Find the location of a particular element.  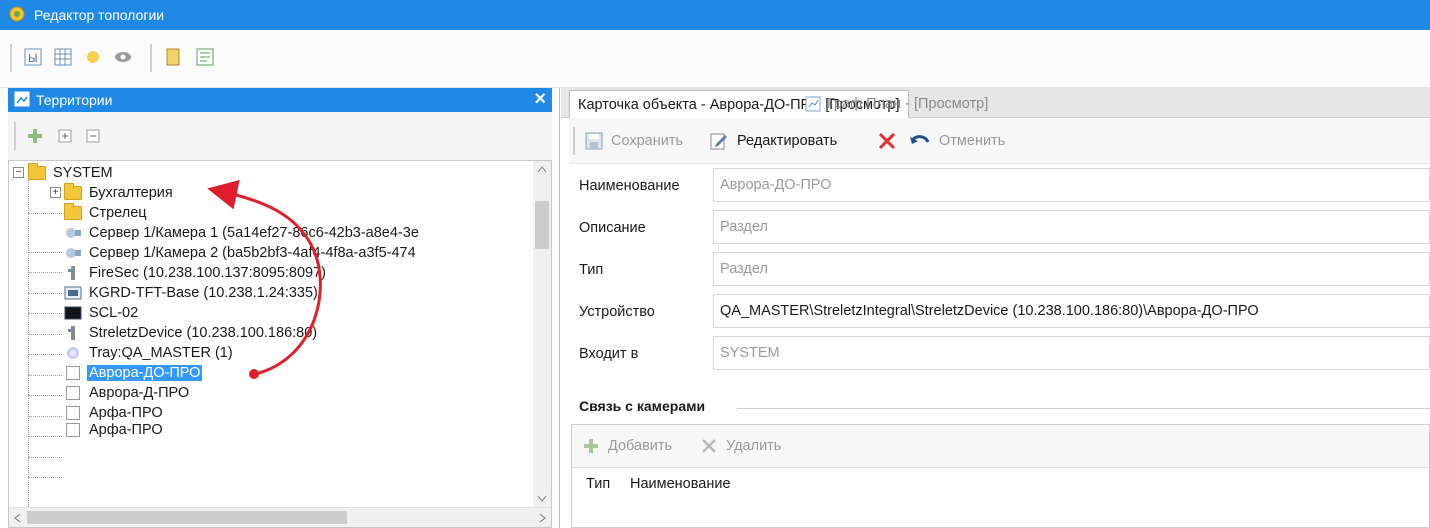

delete-camera-button: Удалить is located at coordinates (740, 446).